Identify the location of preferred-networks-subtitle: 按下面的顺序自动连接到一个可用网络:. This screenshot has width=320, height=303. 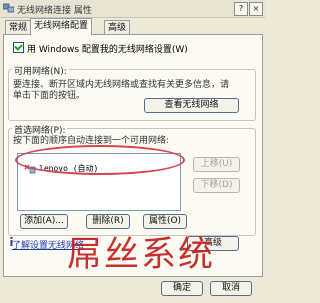
(91, 141).